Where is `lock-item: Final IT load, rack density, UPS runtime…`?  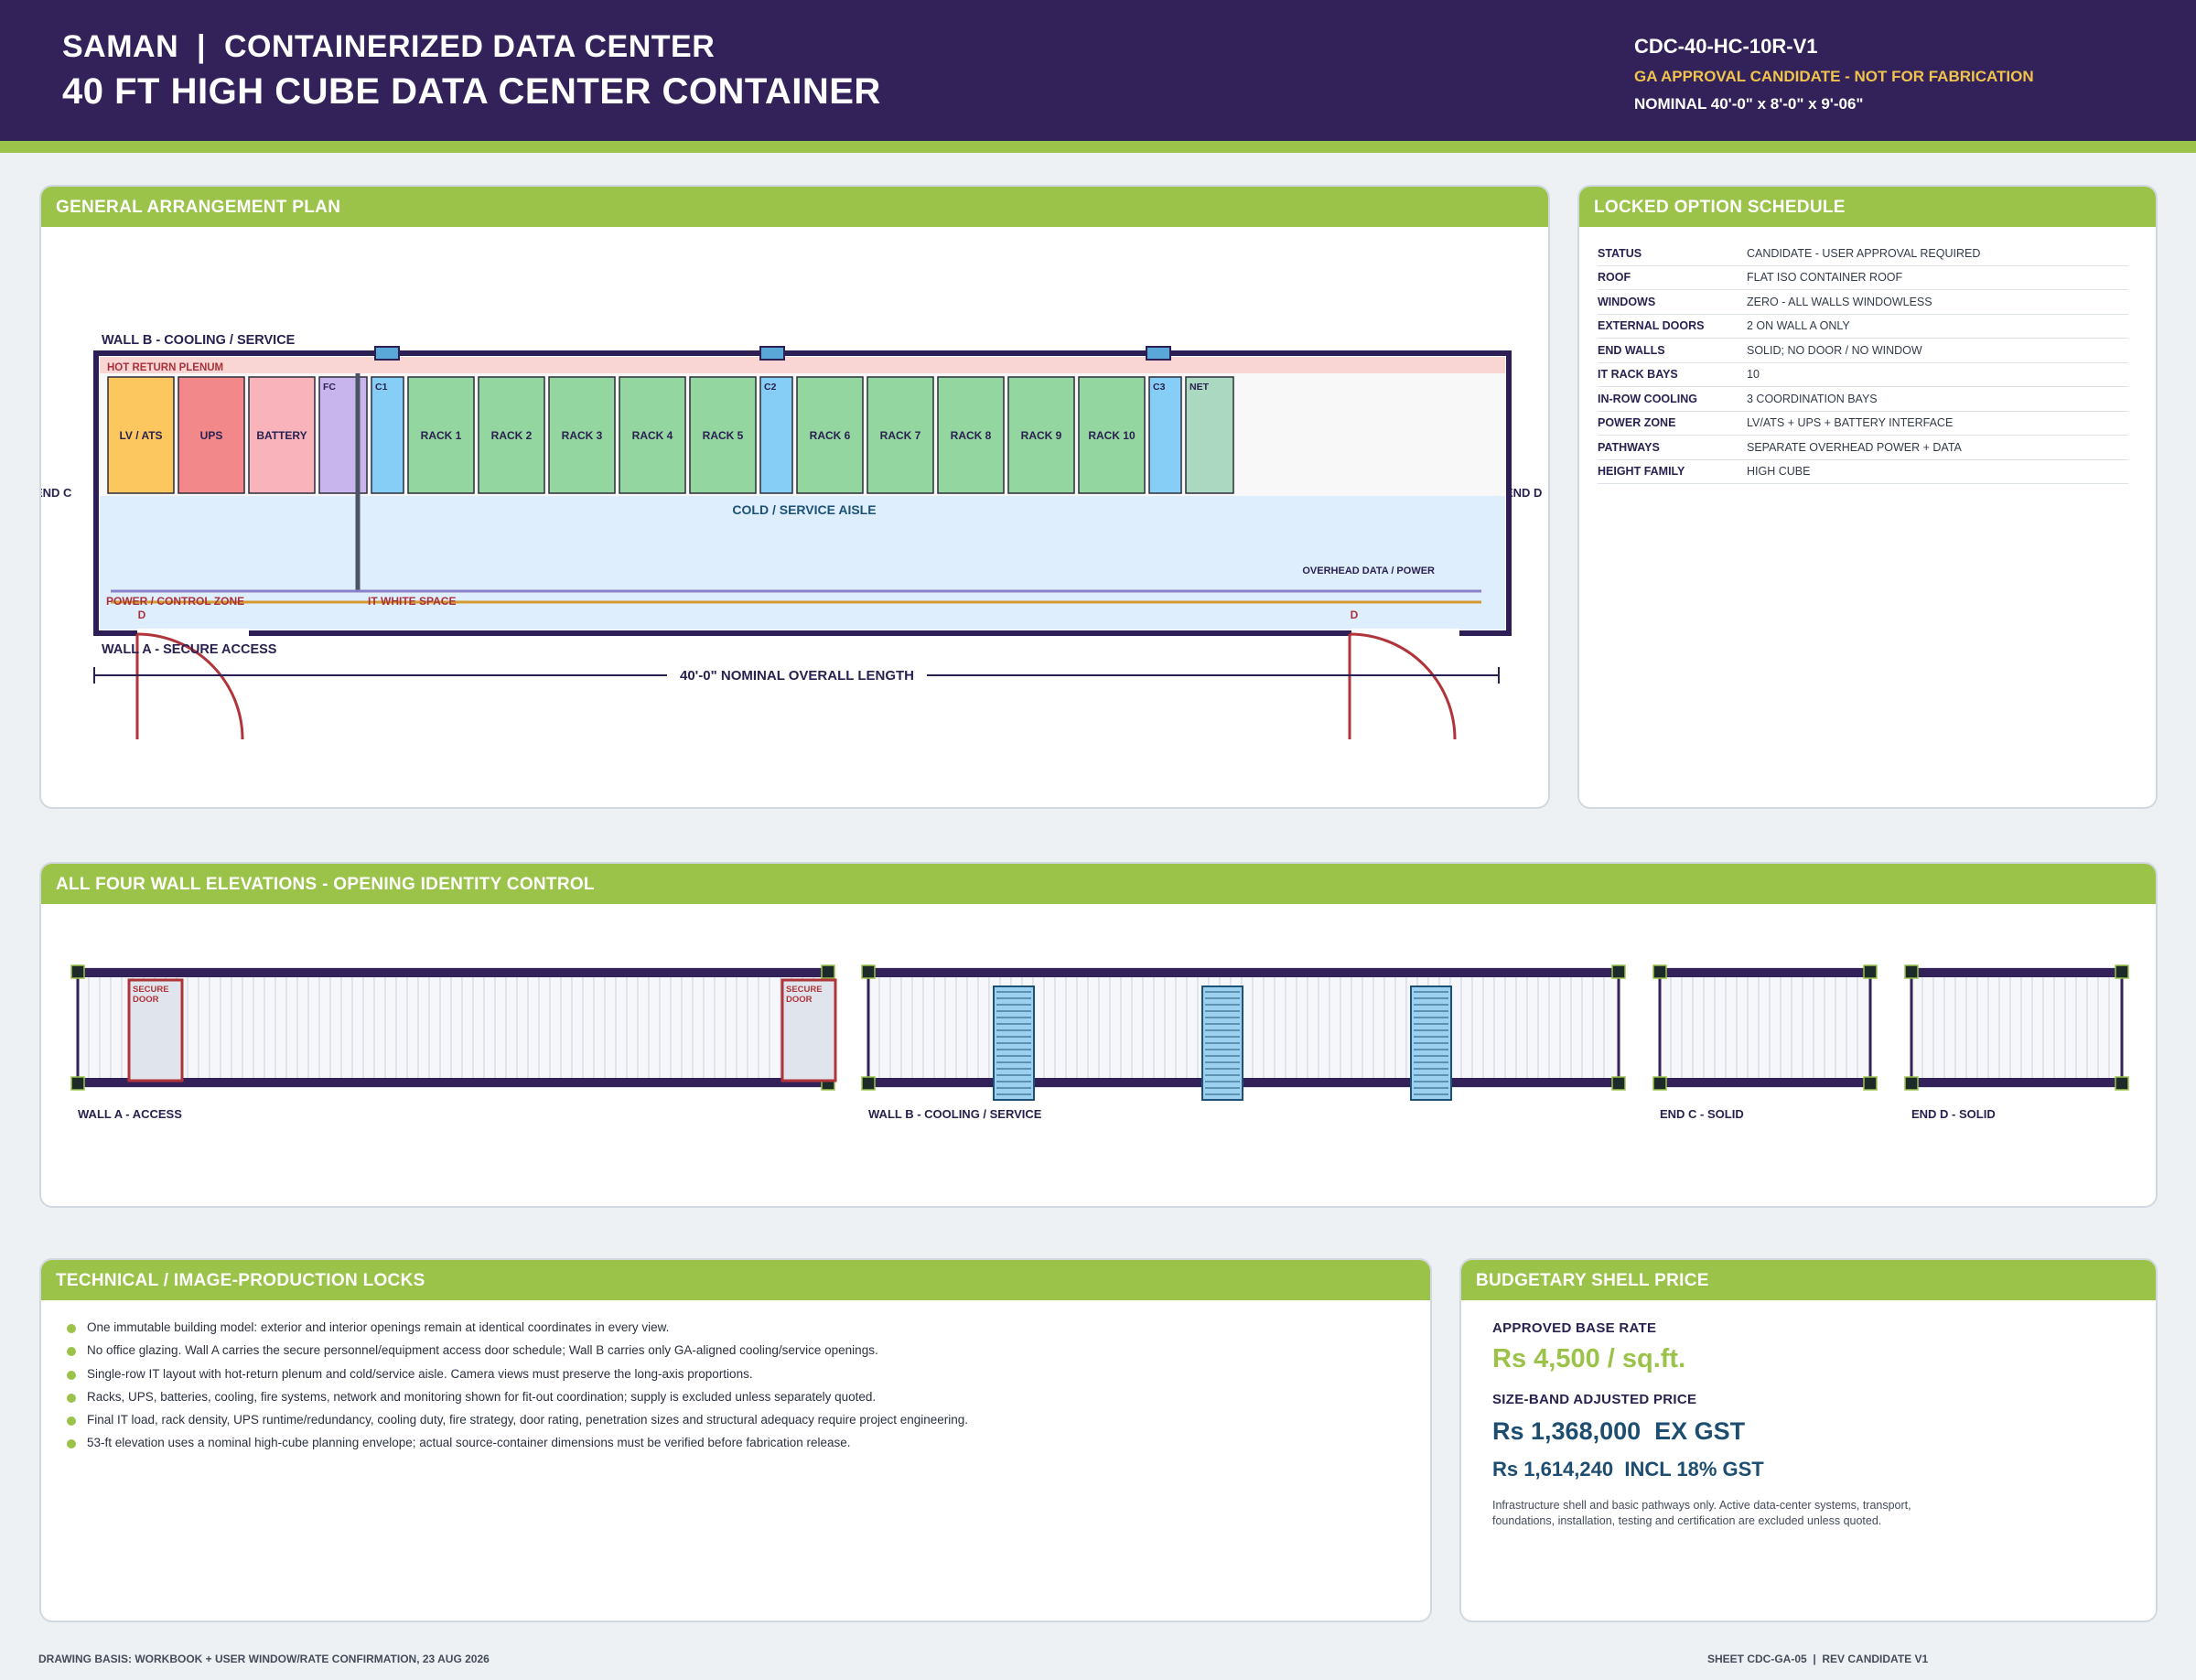 lock-item: Final IT load, rack density, UPS runtime… is located at coordinates (749, 1422).